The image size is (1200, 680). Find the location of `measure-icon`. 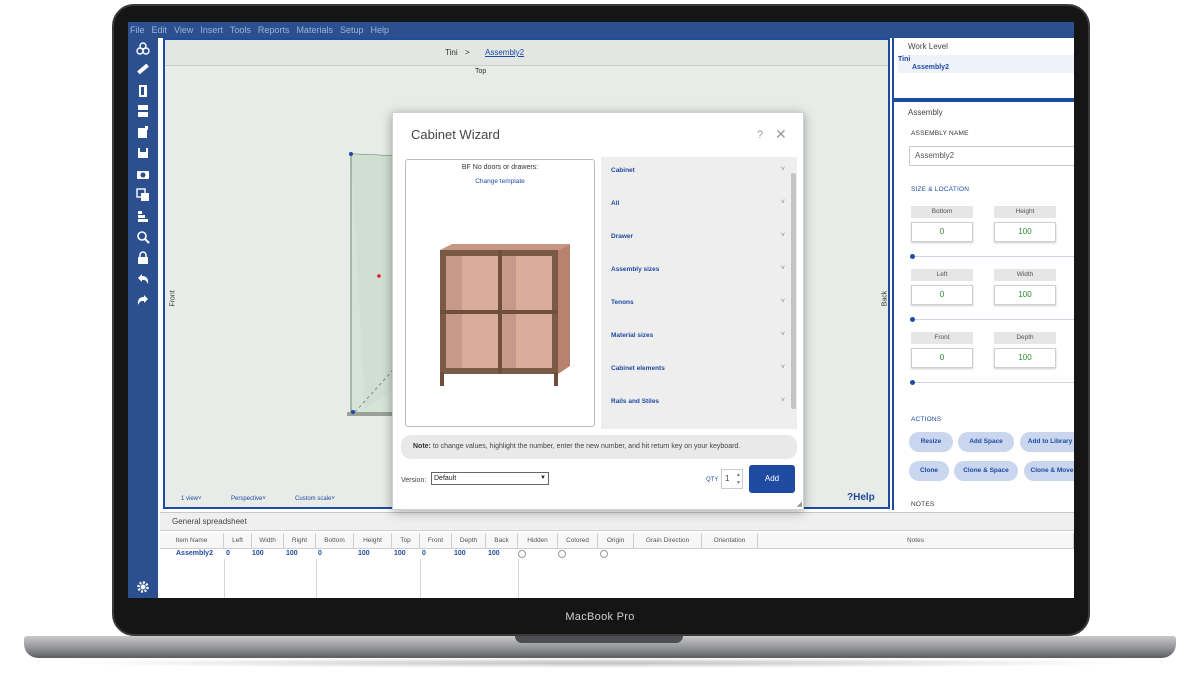

measure-icon is located at coordinates (143, 69).